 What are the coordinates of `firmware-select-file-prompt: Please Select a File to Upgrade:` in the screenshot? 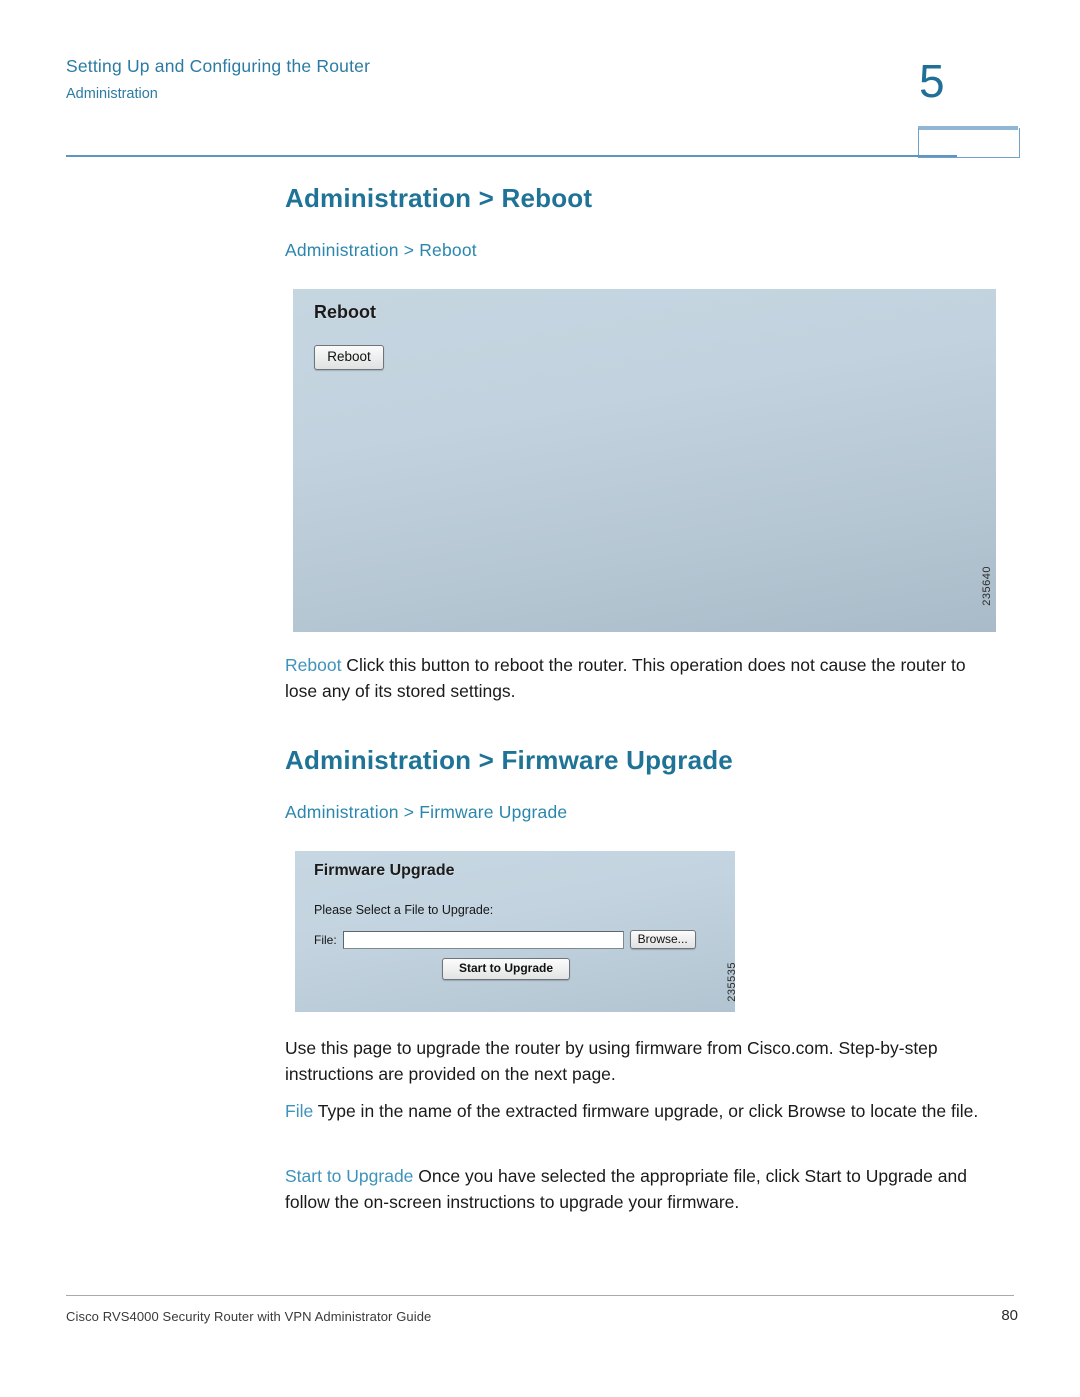 It's located at (404, 910).